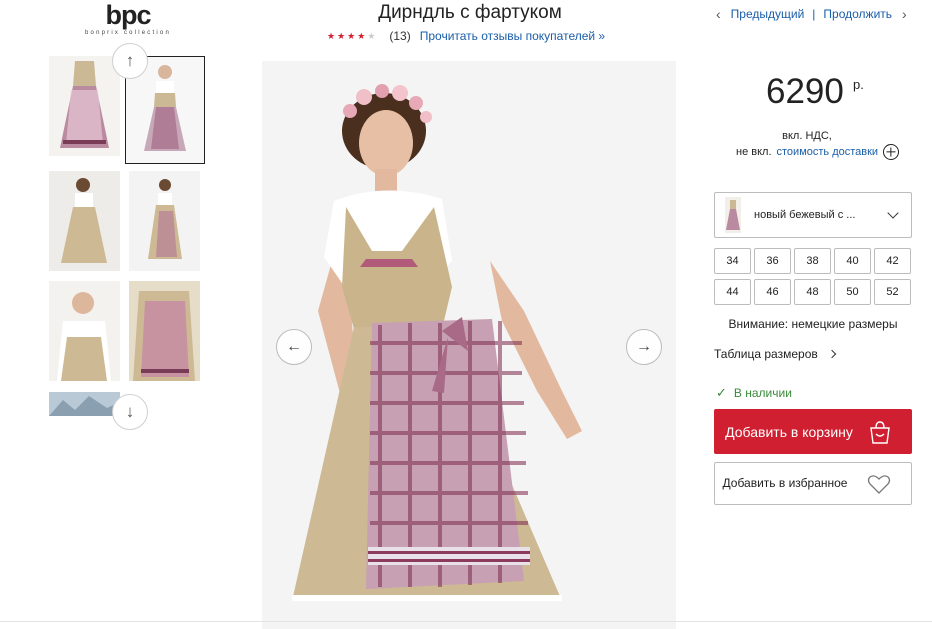  I want to click on size-option: 36, so click(772, 261).